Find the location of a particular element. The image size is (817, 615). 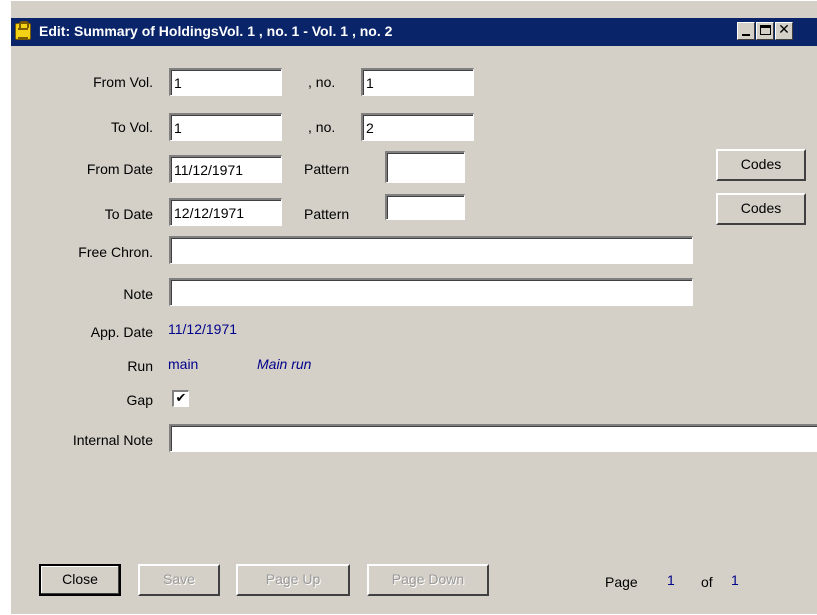

page-up-button: Page Up is located at coordinates (293, 580).